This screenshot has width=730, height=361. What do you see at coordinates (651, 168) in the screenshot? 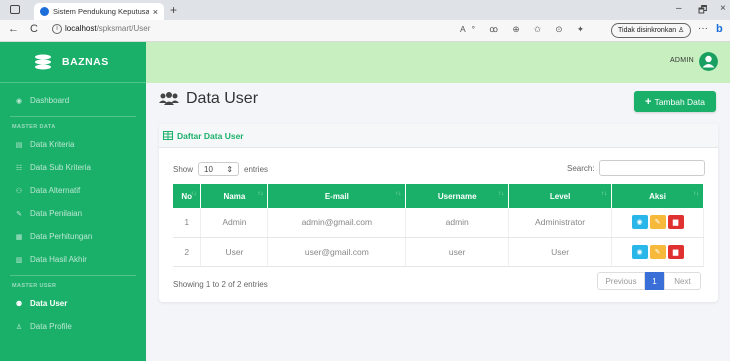
I see `search-input` at bounding box center [651, 168].